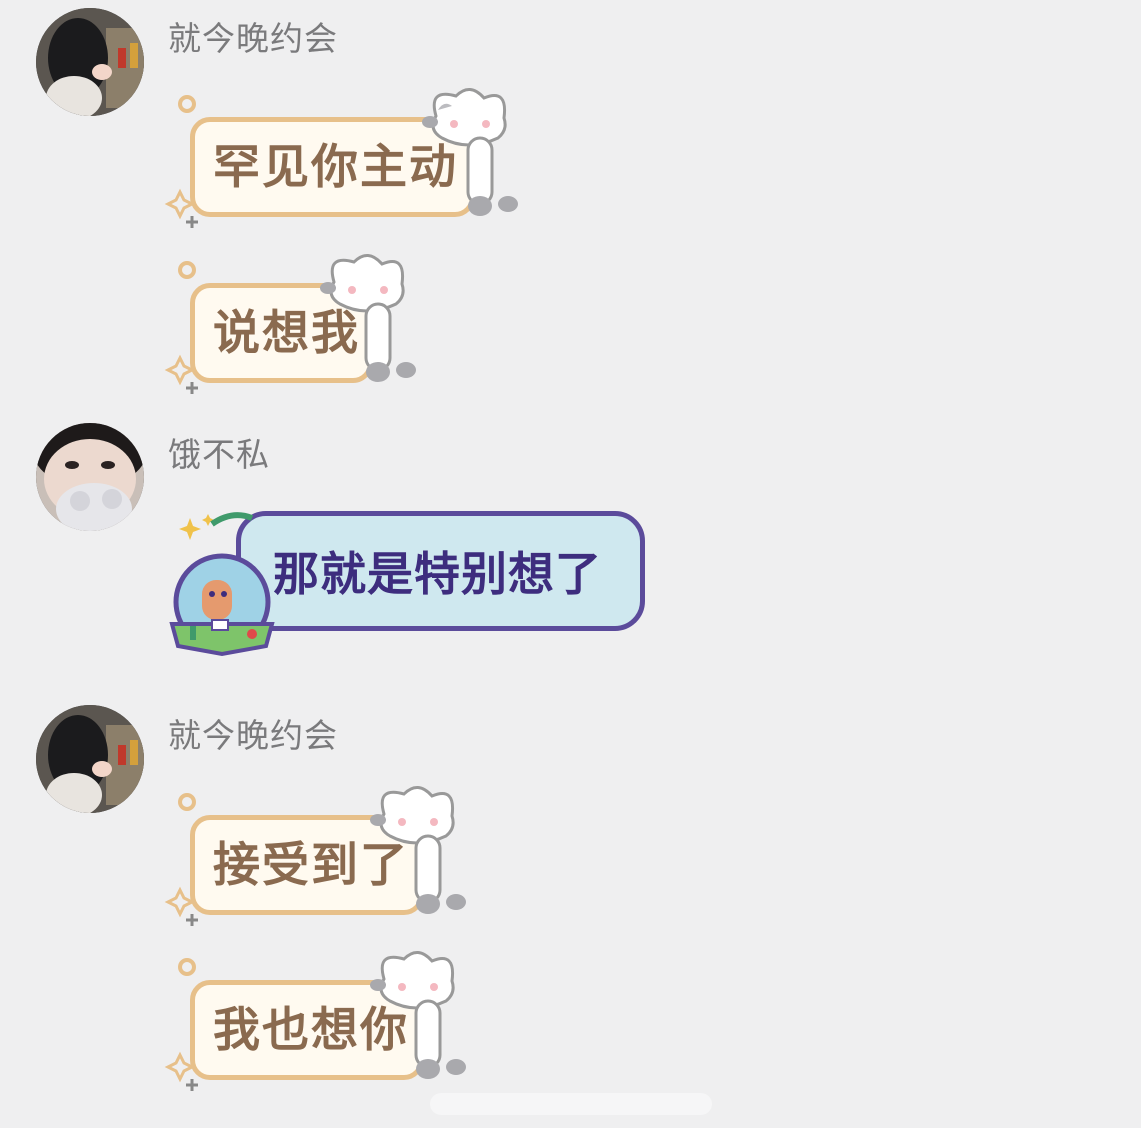  I want to click on watermark, so click(571, 1104).